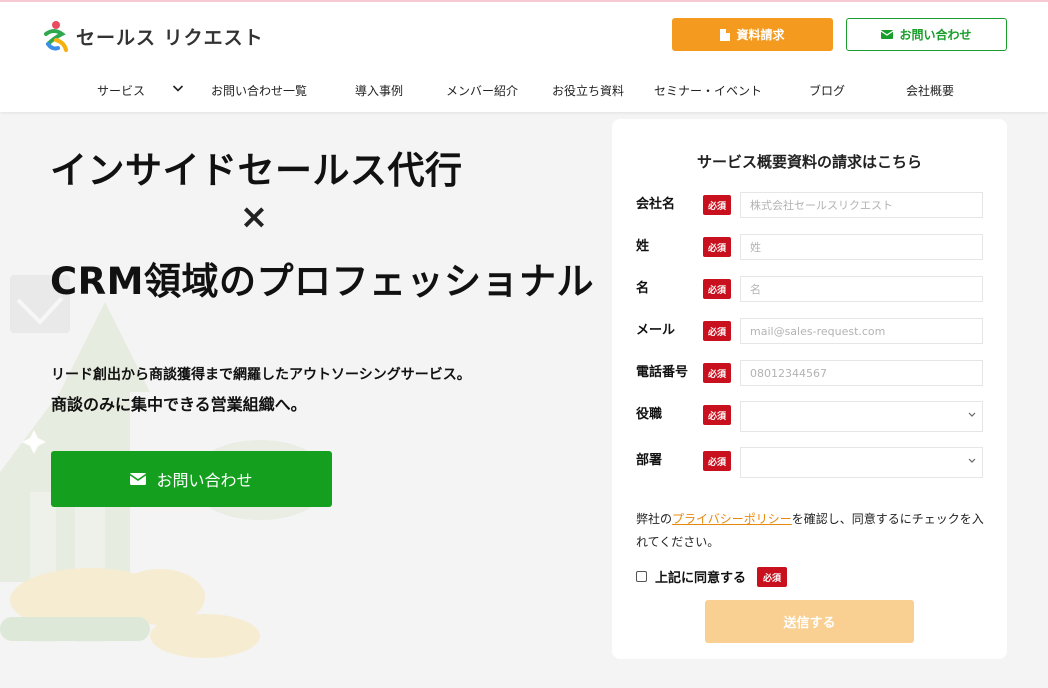 This screenshot has height=688, width=1048. I want to click on agree-row: 上記に同意する, so click(691, 576).